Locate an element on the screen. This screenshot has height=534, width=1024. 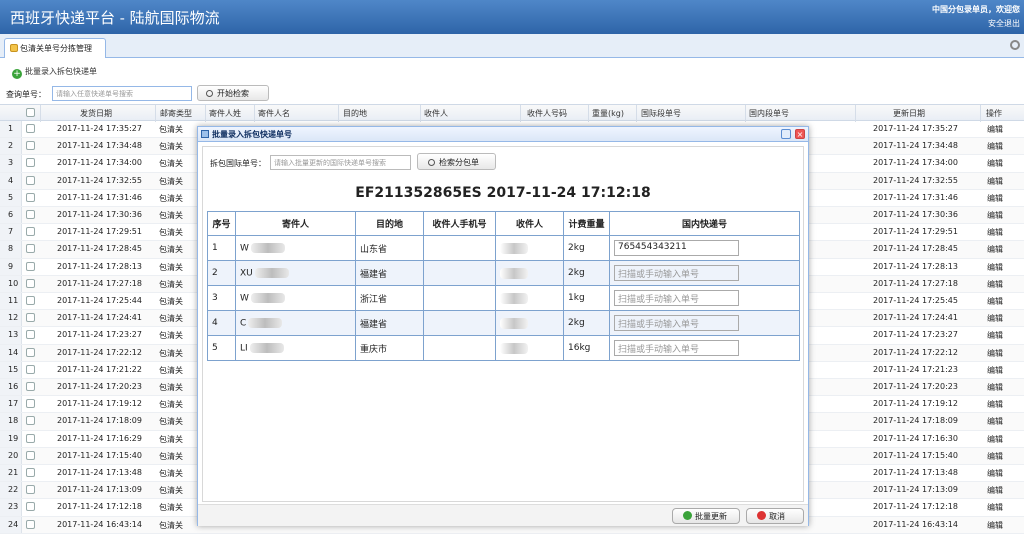
header-update-date: 更新日期 is located at coordinates (909, 113).